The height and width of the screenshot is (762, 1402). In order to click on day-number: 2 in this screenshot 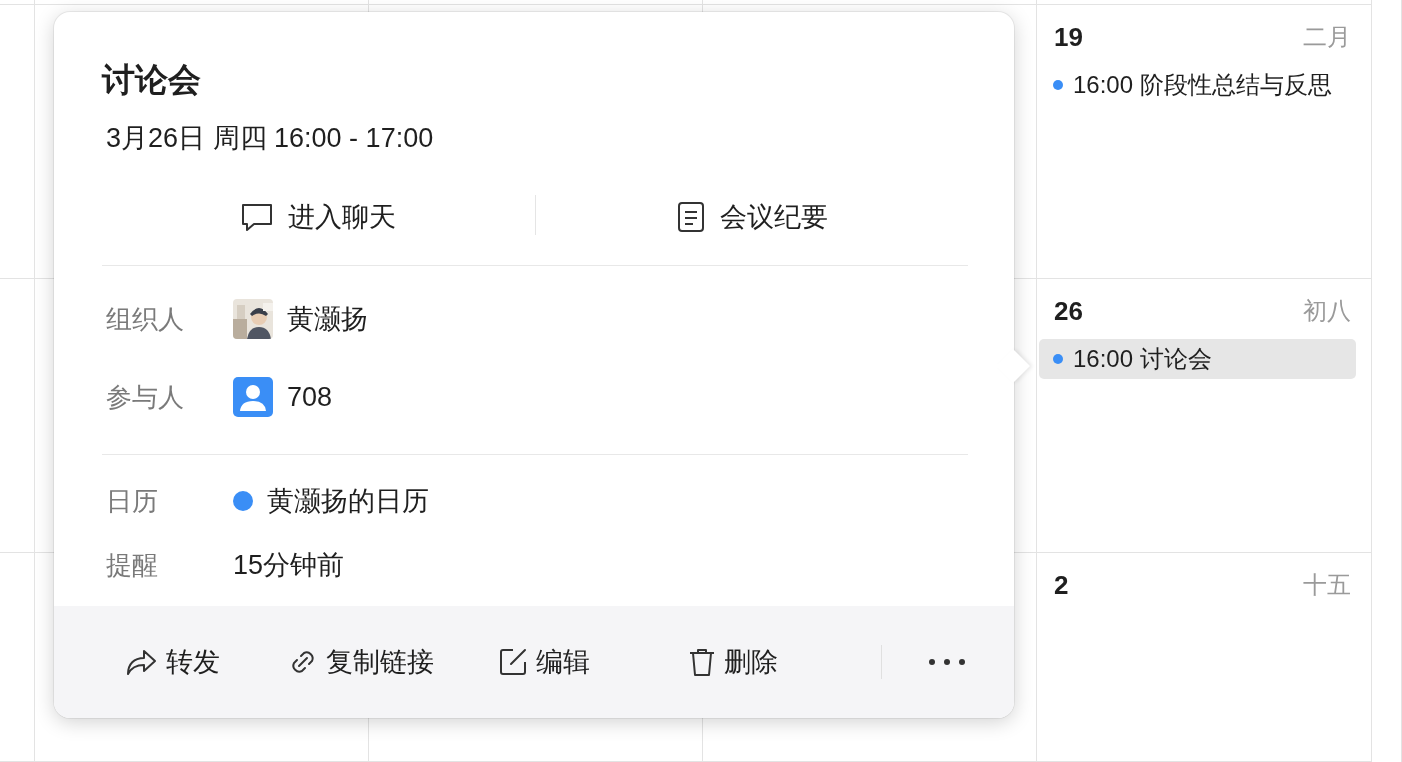, I will do `click(1061, 585)`.